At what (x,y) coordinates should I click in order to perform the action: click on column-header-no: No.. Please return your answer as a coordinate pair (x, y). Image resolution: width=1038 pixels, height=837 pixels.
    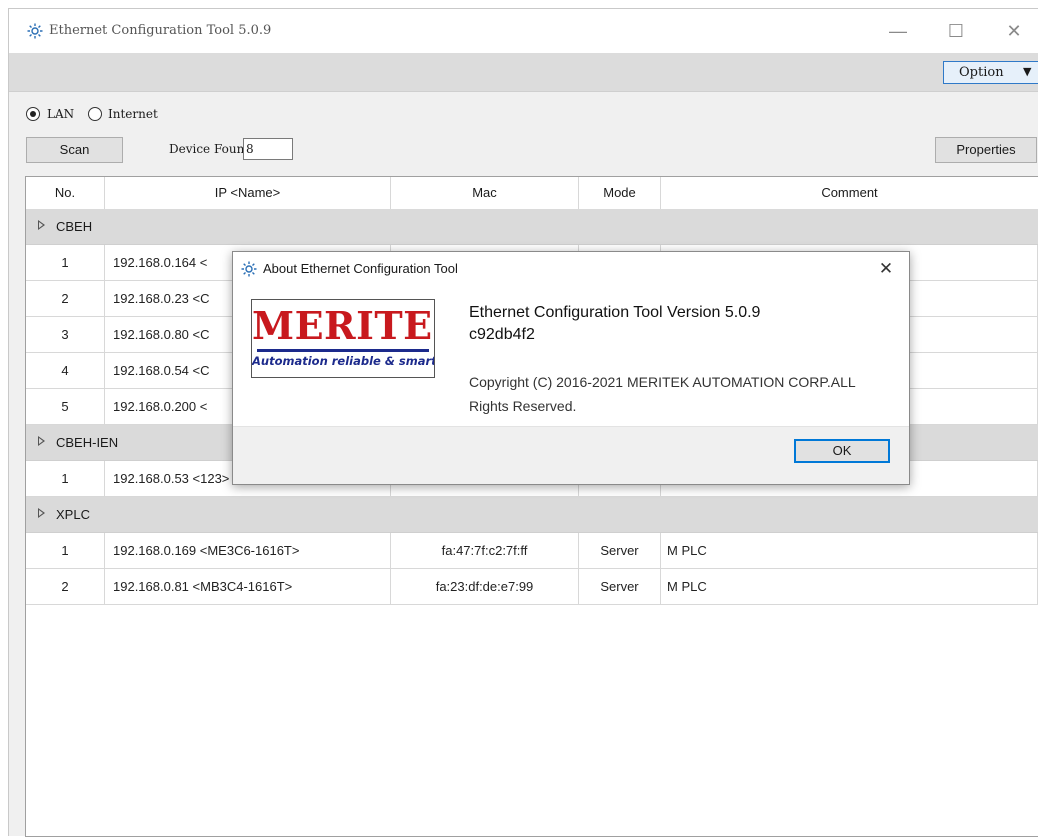
    Looking at the image, I should click on (65, 193).